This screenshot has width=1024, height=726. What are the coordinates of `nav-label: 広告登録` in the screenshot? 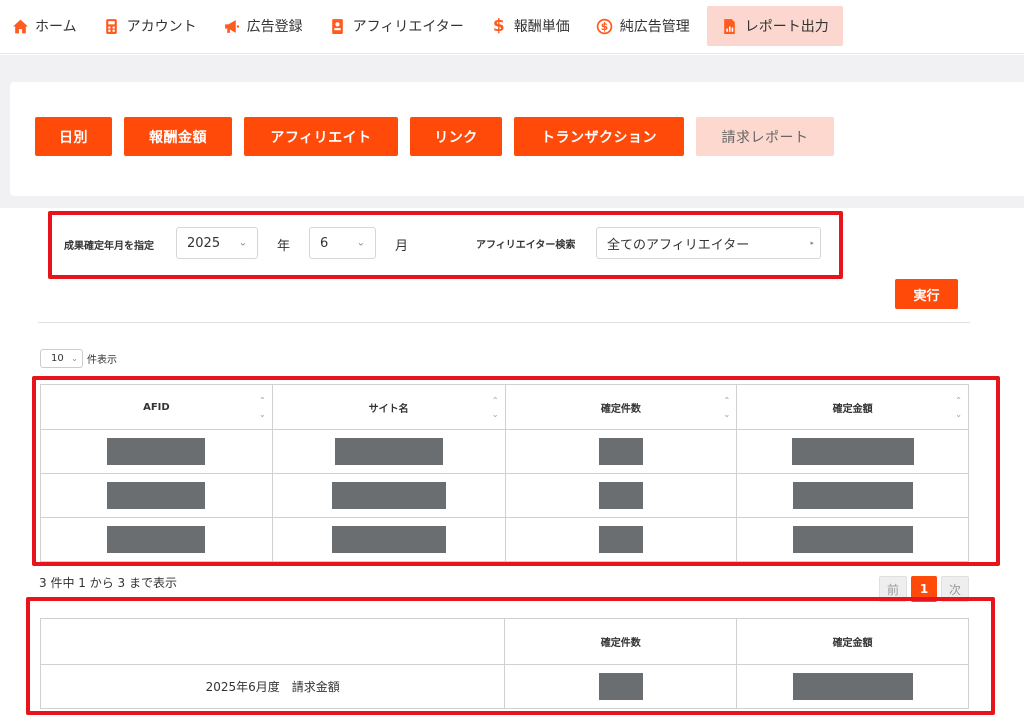 It's located at (274, 27).